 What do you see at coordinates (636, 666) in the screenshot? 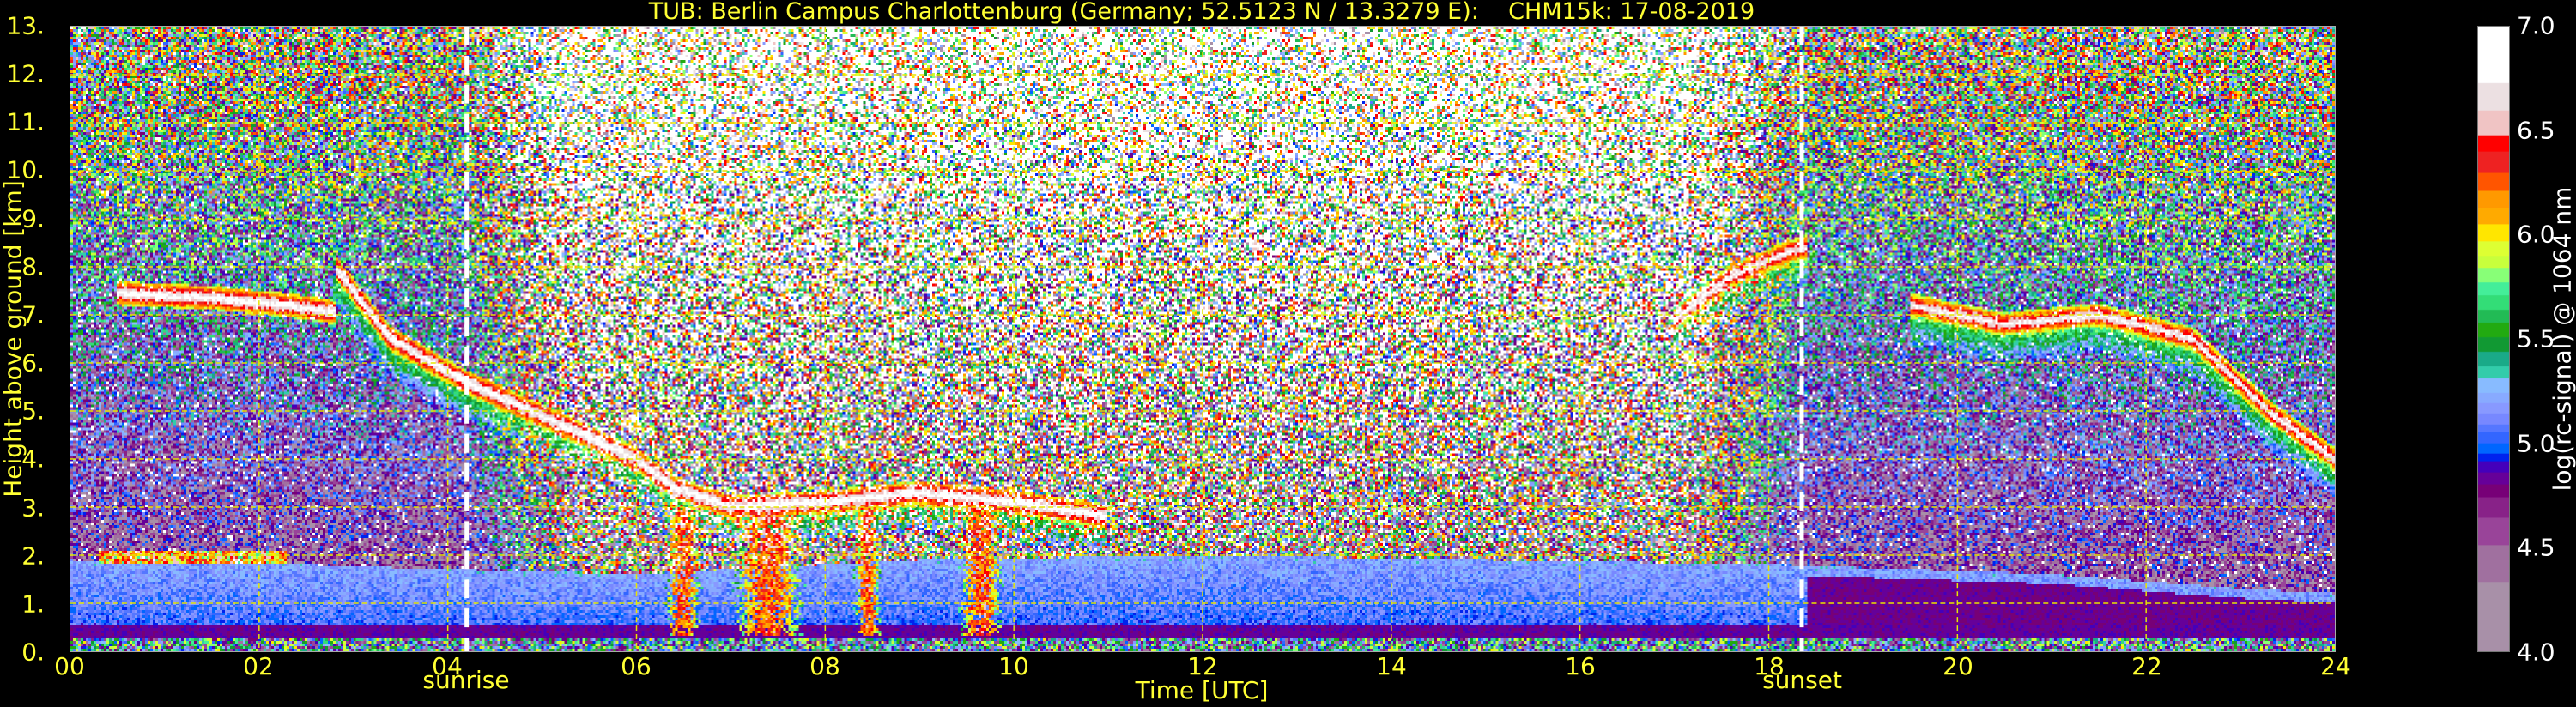
I see `x-tick-label: 06` at bounding box center [636, 666].